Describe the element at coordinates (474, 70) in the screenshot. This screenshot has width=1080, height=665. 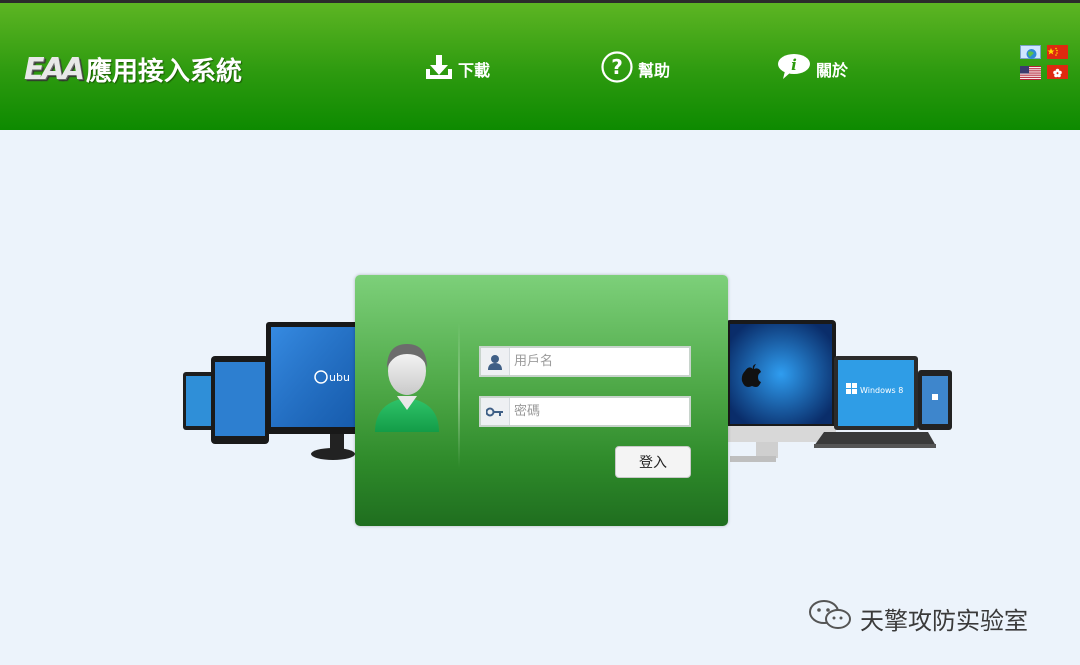
I see `nav-download-label: 下載` at that location.